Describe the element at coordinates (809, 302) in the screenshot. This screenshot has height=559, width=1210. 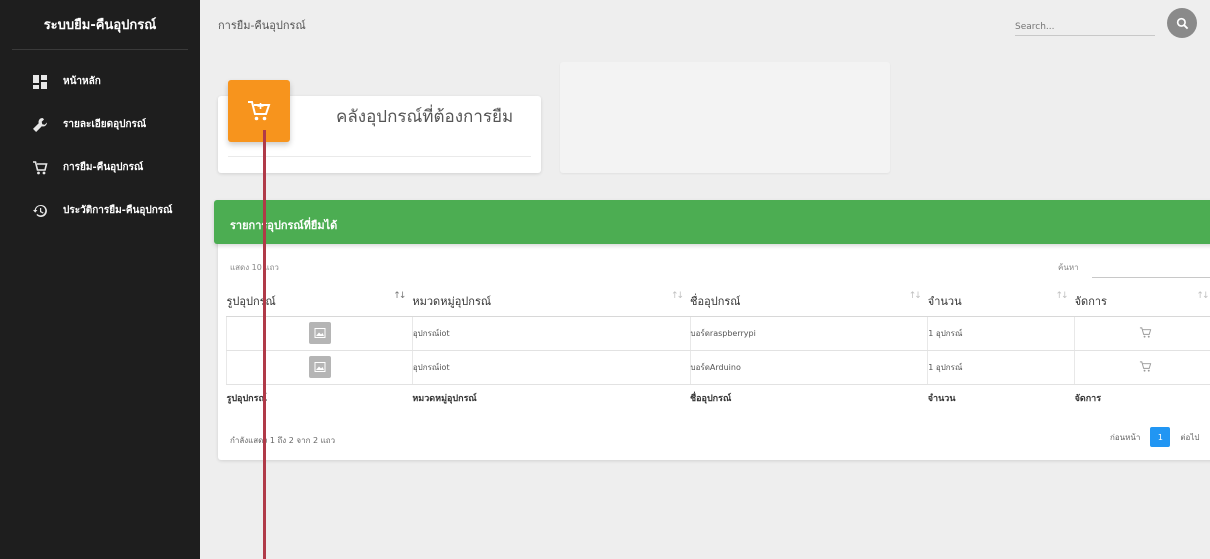
I see `column-header-name: ชื่ออุปกรณ์ ↑↓` at that location.